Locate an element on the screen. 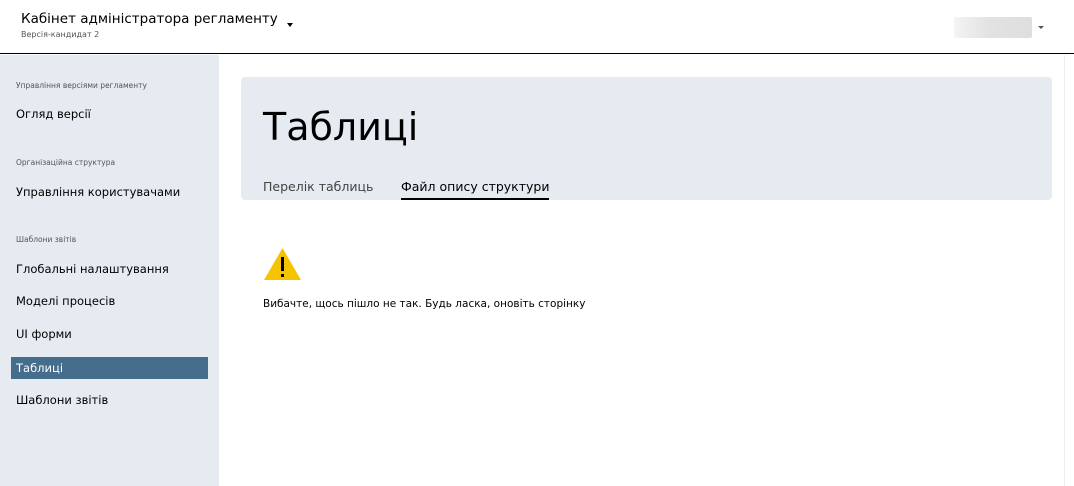 Image resolution: width=1074 pixels, height=486 pixels. sidebar-item-version-overview: Огляд версії is located at coordinates (109, 114).